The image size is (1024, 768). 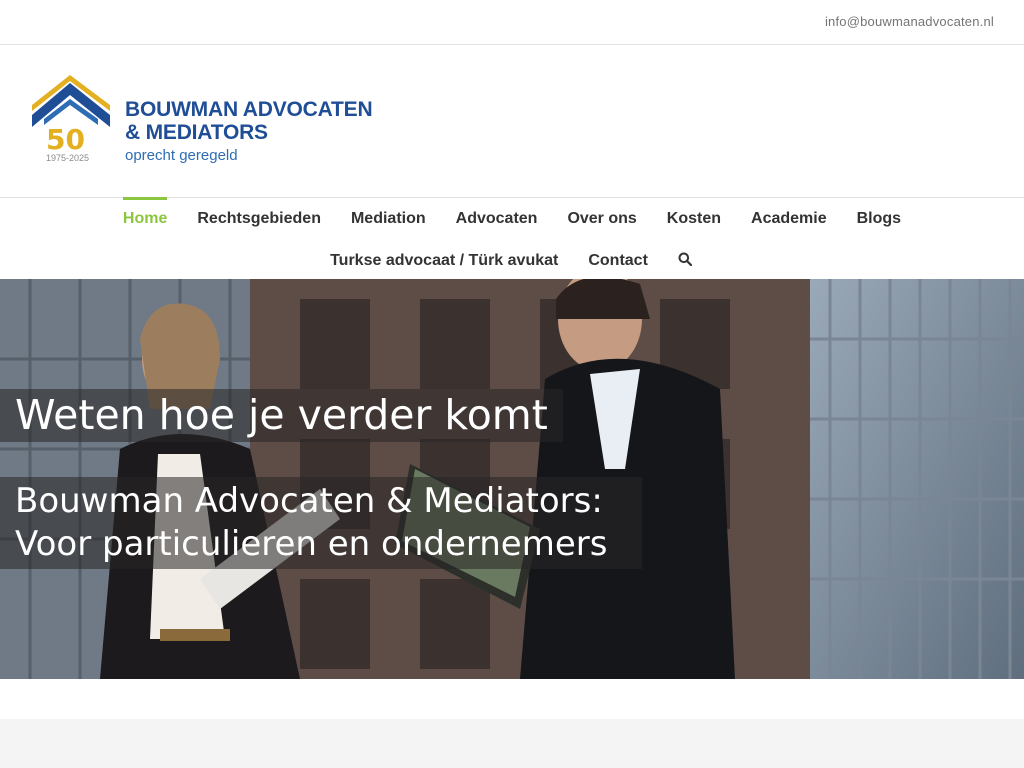 What do you see at coordinates (68, 158) in the screenshot?
I see `logo-years: 1975-2025` at bounding box center [68, 158].